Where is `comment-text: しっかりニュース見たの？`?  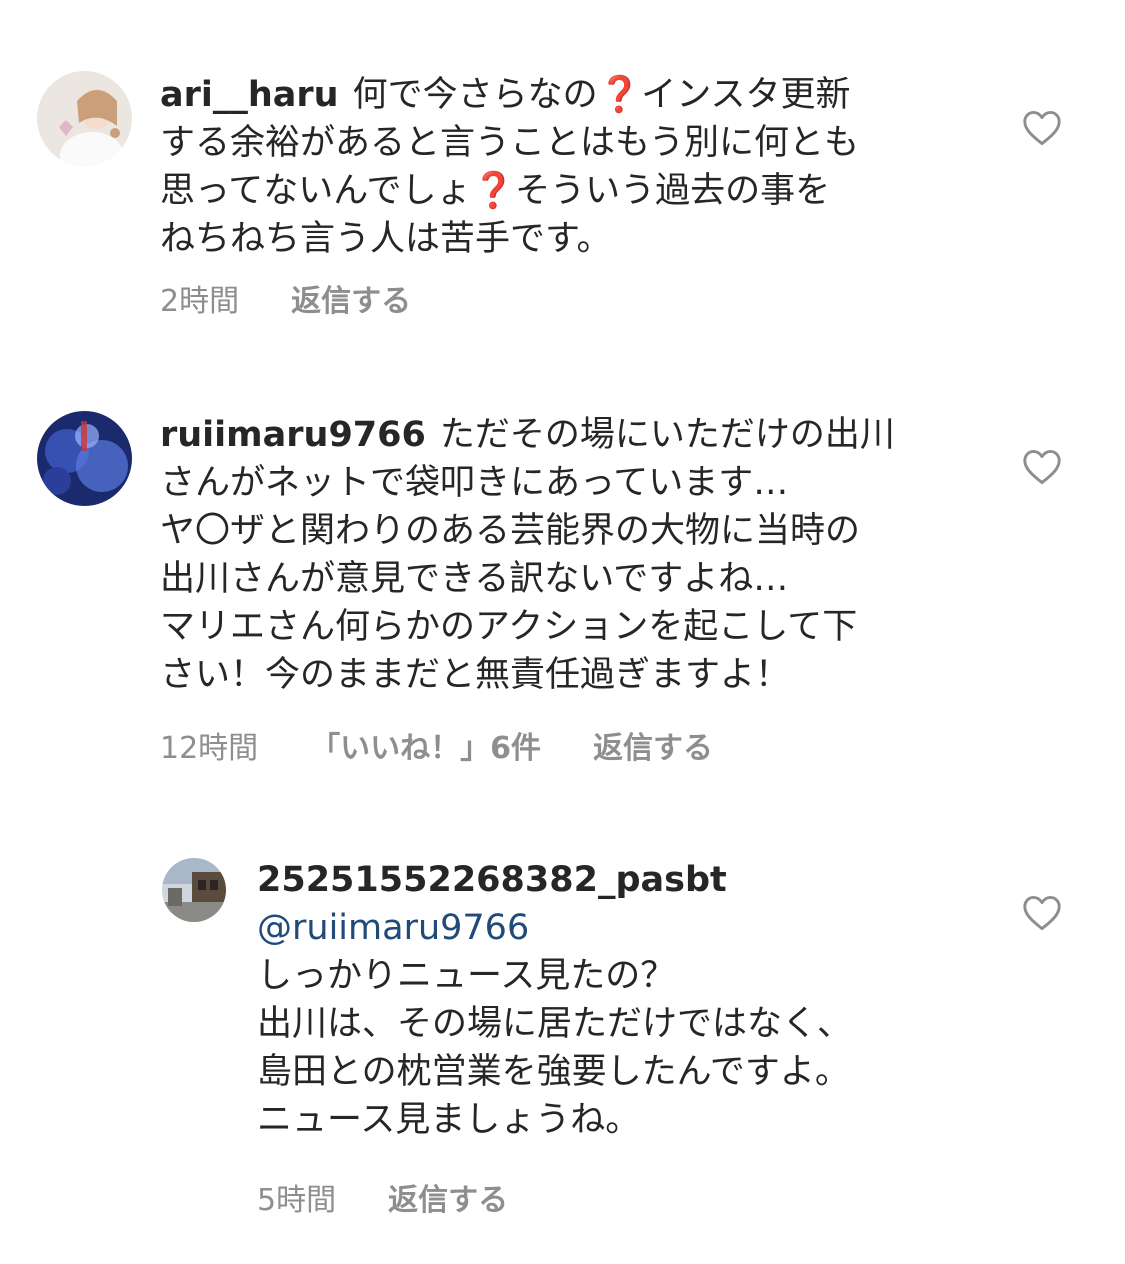
comment-text: しっかりニュース見たの？ is located at coordinates (466, 976).